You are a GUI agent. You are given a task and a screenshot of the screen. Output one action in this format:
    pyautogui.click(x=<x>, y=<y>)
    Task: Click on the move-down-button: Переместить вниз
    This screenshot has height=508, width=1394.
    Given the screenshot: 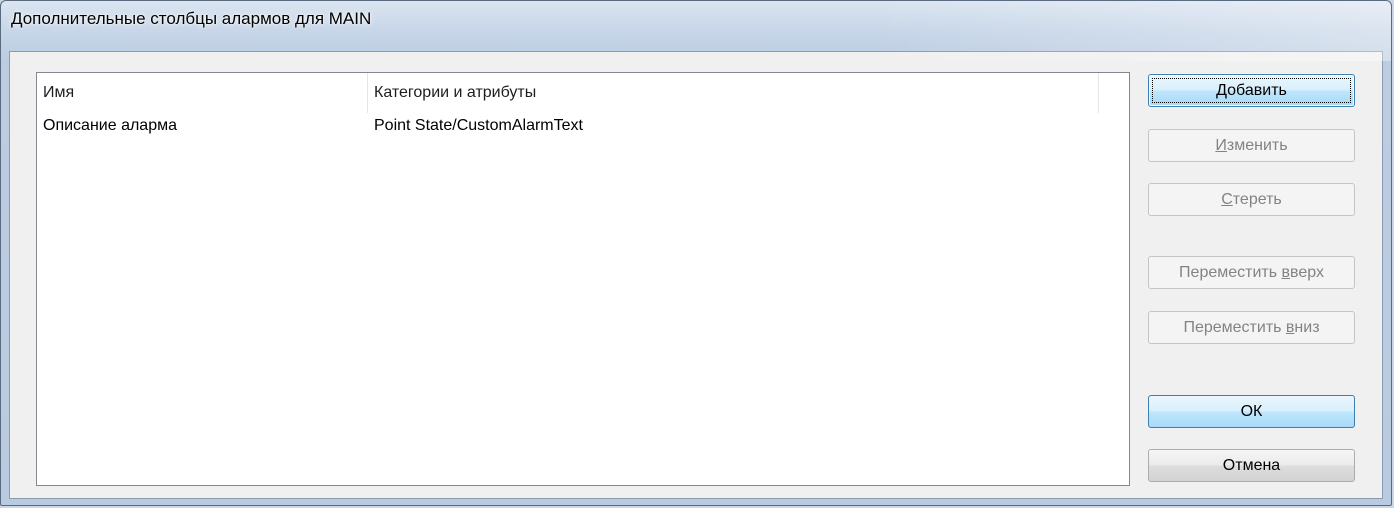 What is the action you would take?
    pyautogui.click(x=1251, y=327)
    